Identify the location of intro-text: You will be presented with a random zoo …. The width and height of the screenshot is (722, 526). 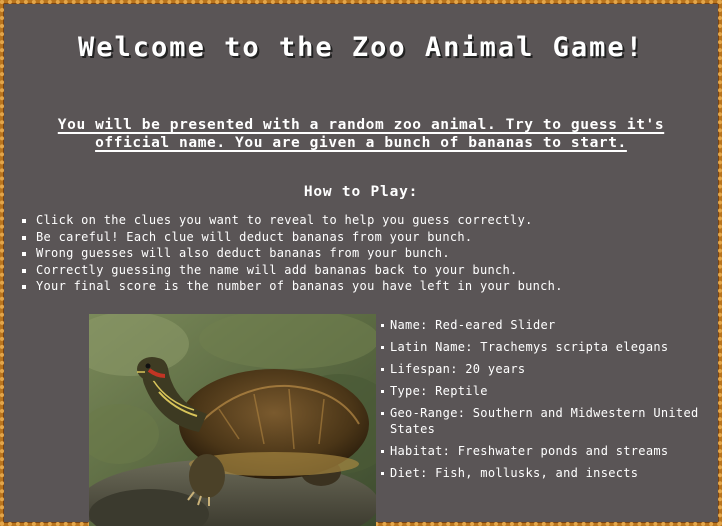
(361, 134).